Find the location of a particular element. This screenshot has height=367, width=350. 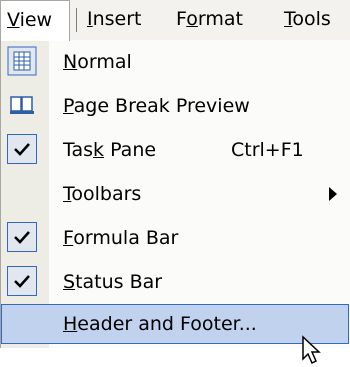

menu-item-label: Page Break Preview is located at coordinates (156, 106).